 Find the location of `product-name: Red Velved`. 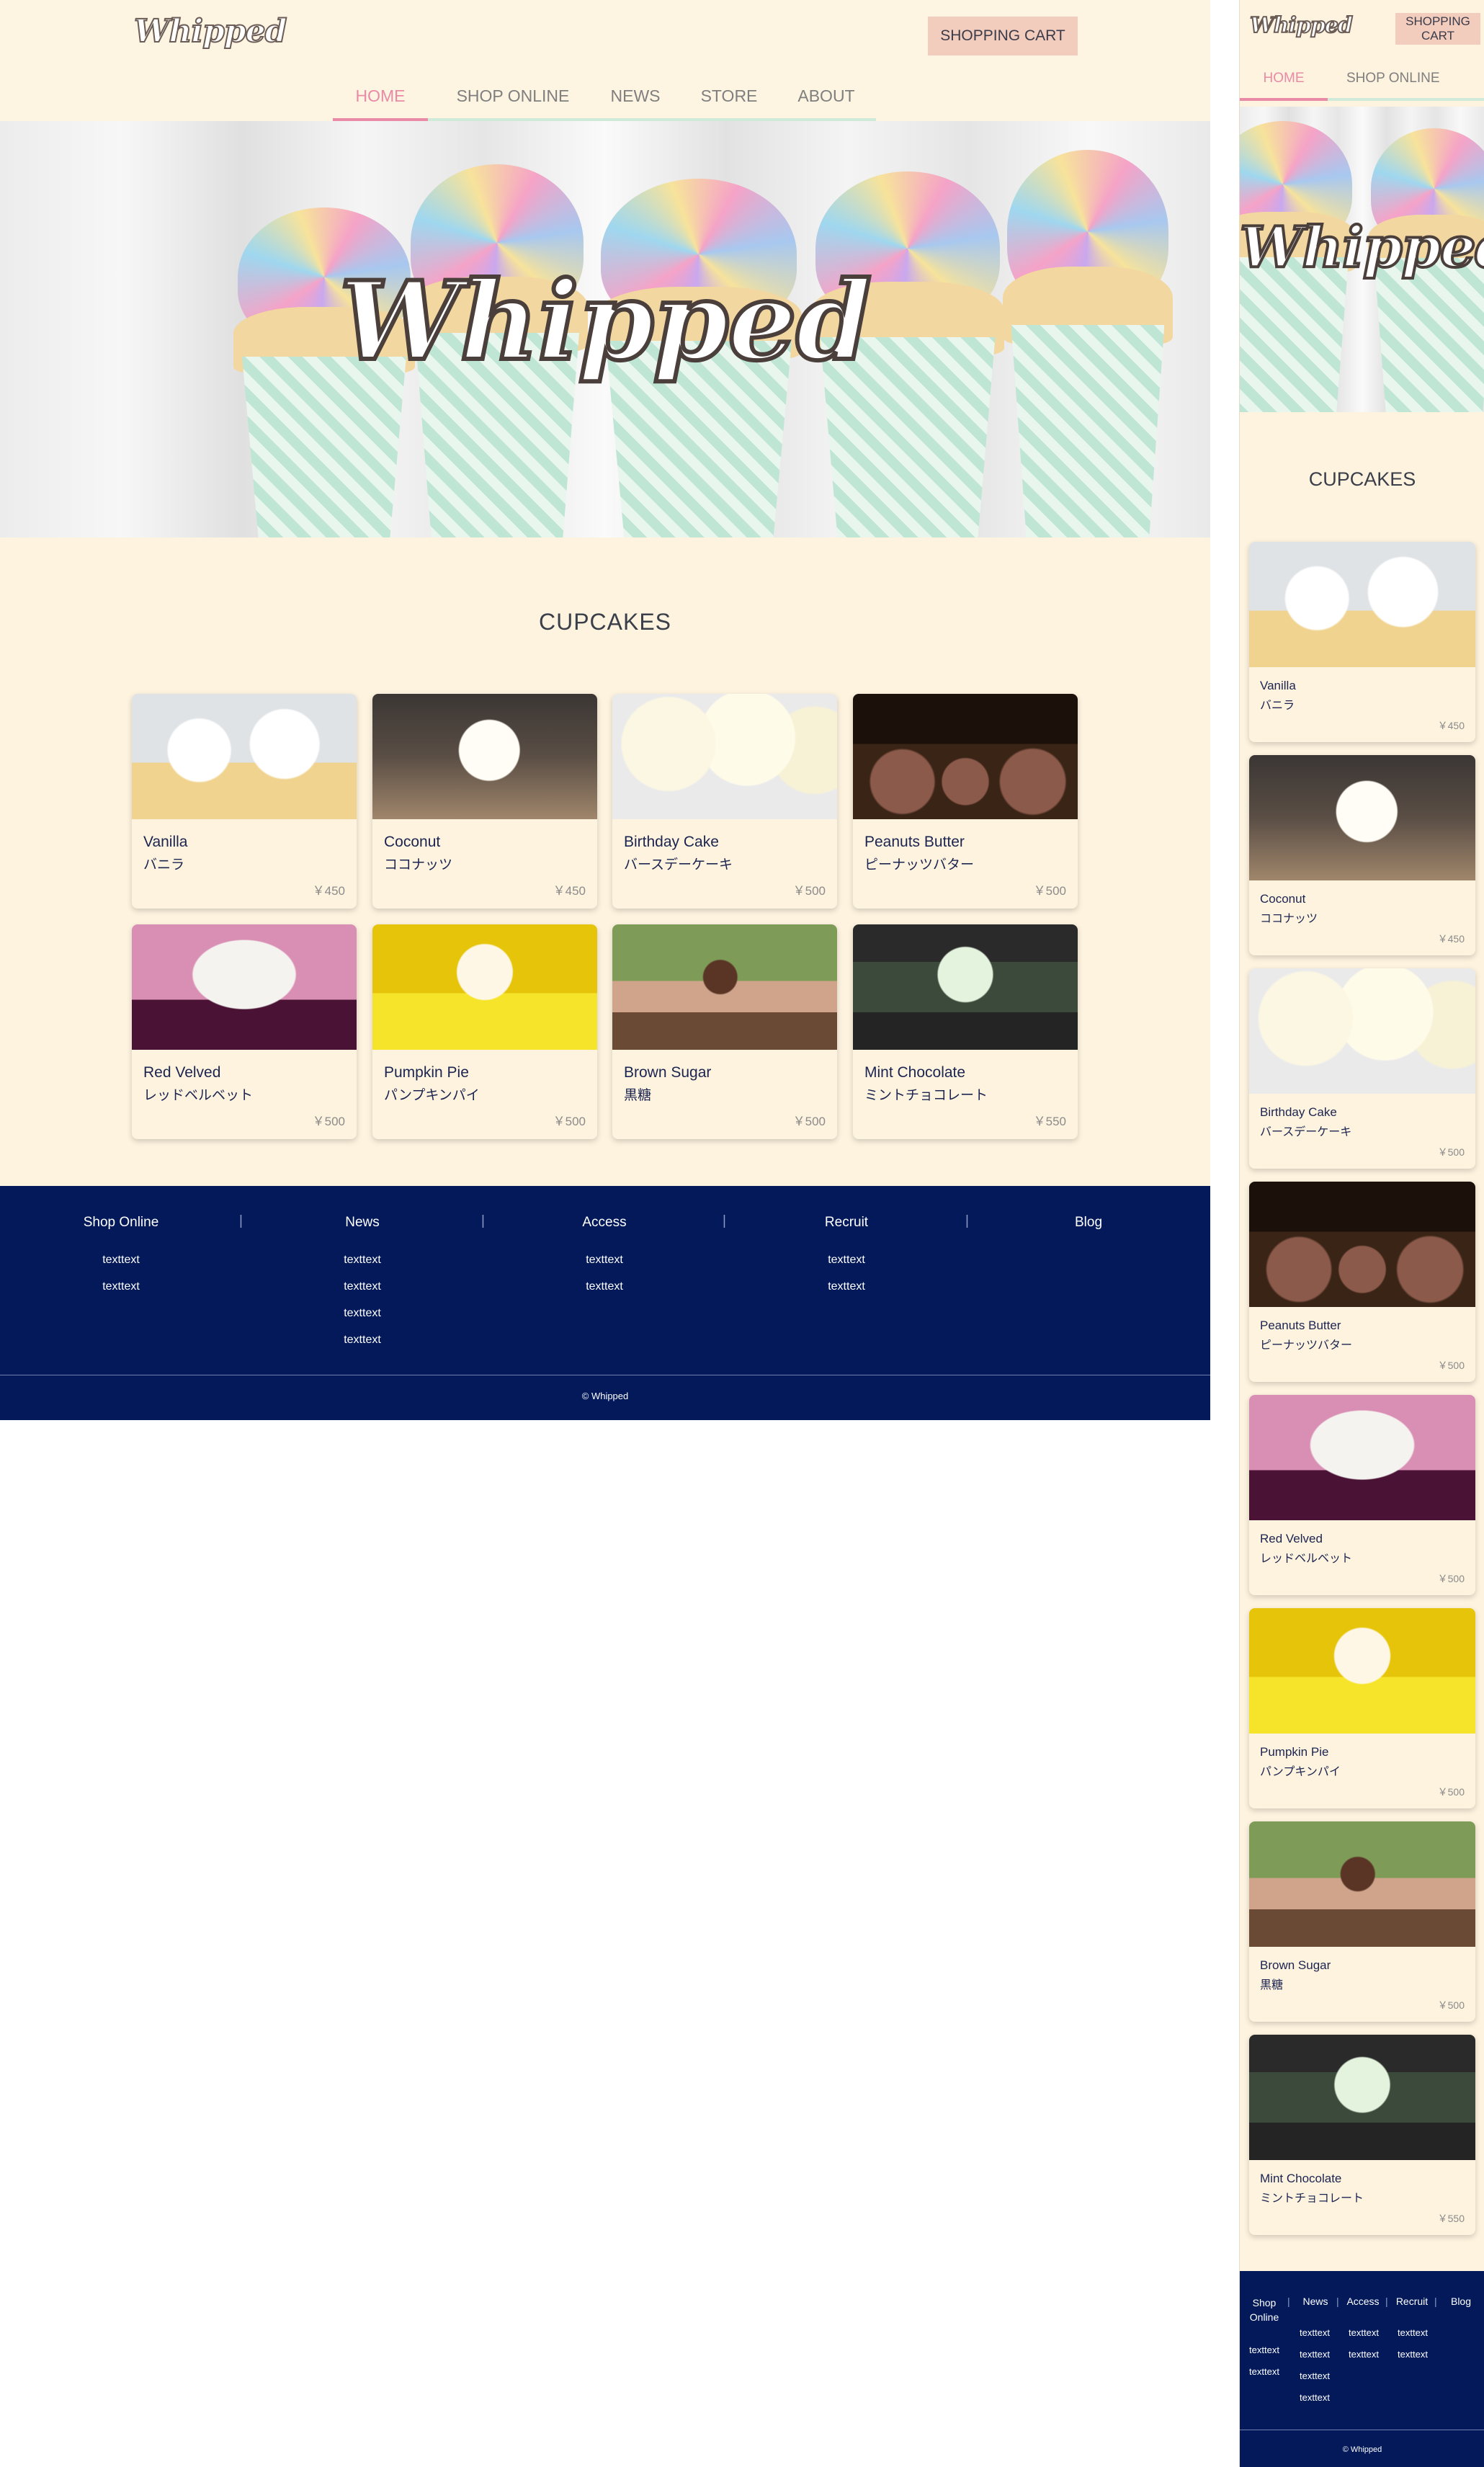

product-name: Red Velved is located at coordinates (1292, 1538).